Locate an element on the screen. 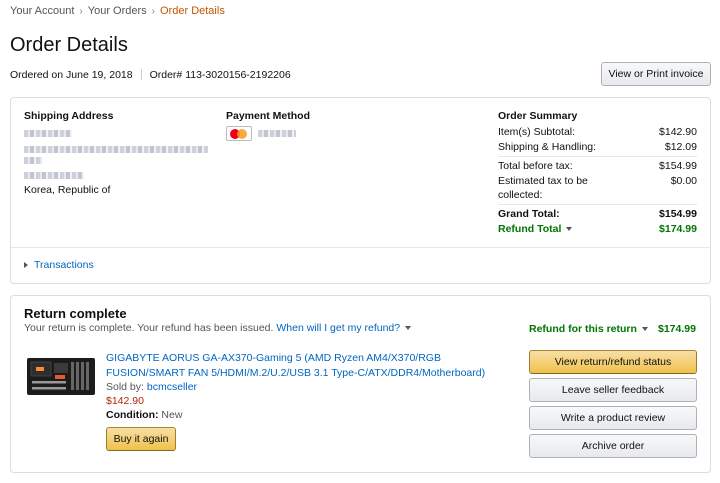 This screenshot has width=720, height=483. refund-for-return-toggle: Refund for this return is located at coordinates (588, 329).